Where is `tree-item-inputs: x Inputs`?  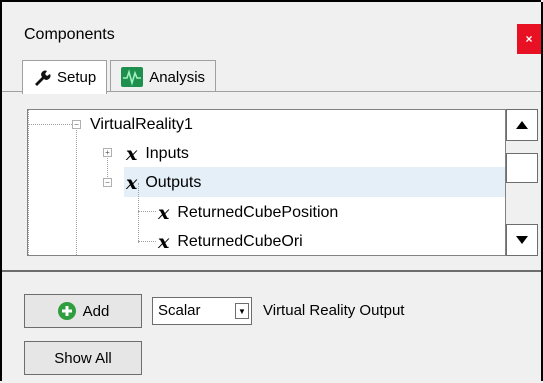 tree-item-inputs: x Inputs is located at coordinates (157, 154).